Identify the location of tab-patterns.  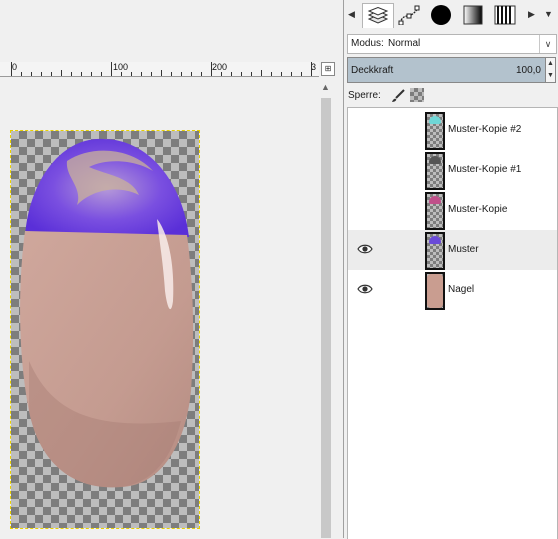
(505, 15).